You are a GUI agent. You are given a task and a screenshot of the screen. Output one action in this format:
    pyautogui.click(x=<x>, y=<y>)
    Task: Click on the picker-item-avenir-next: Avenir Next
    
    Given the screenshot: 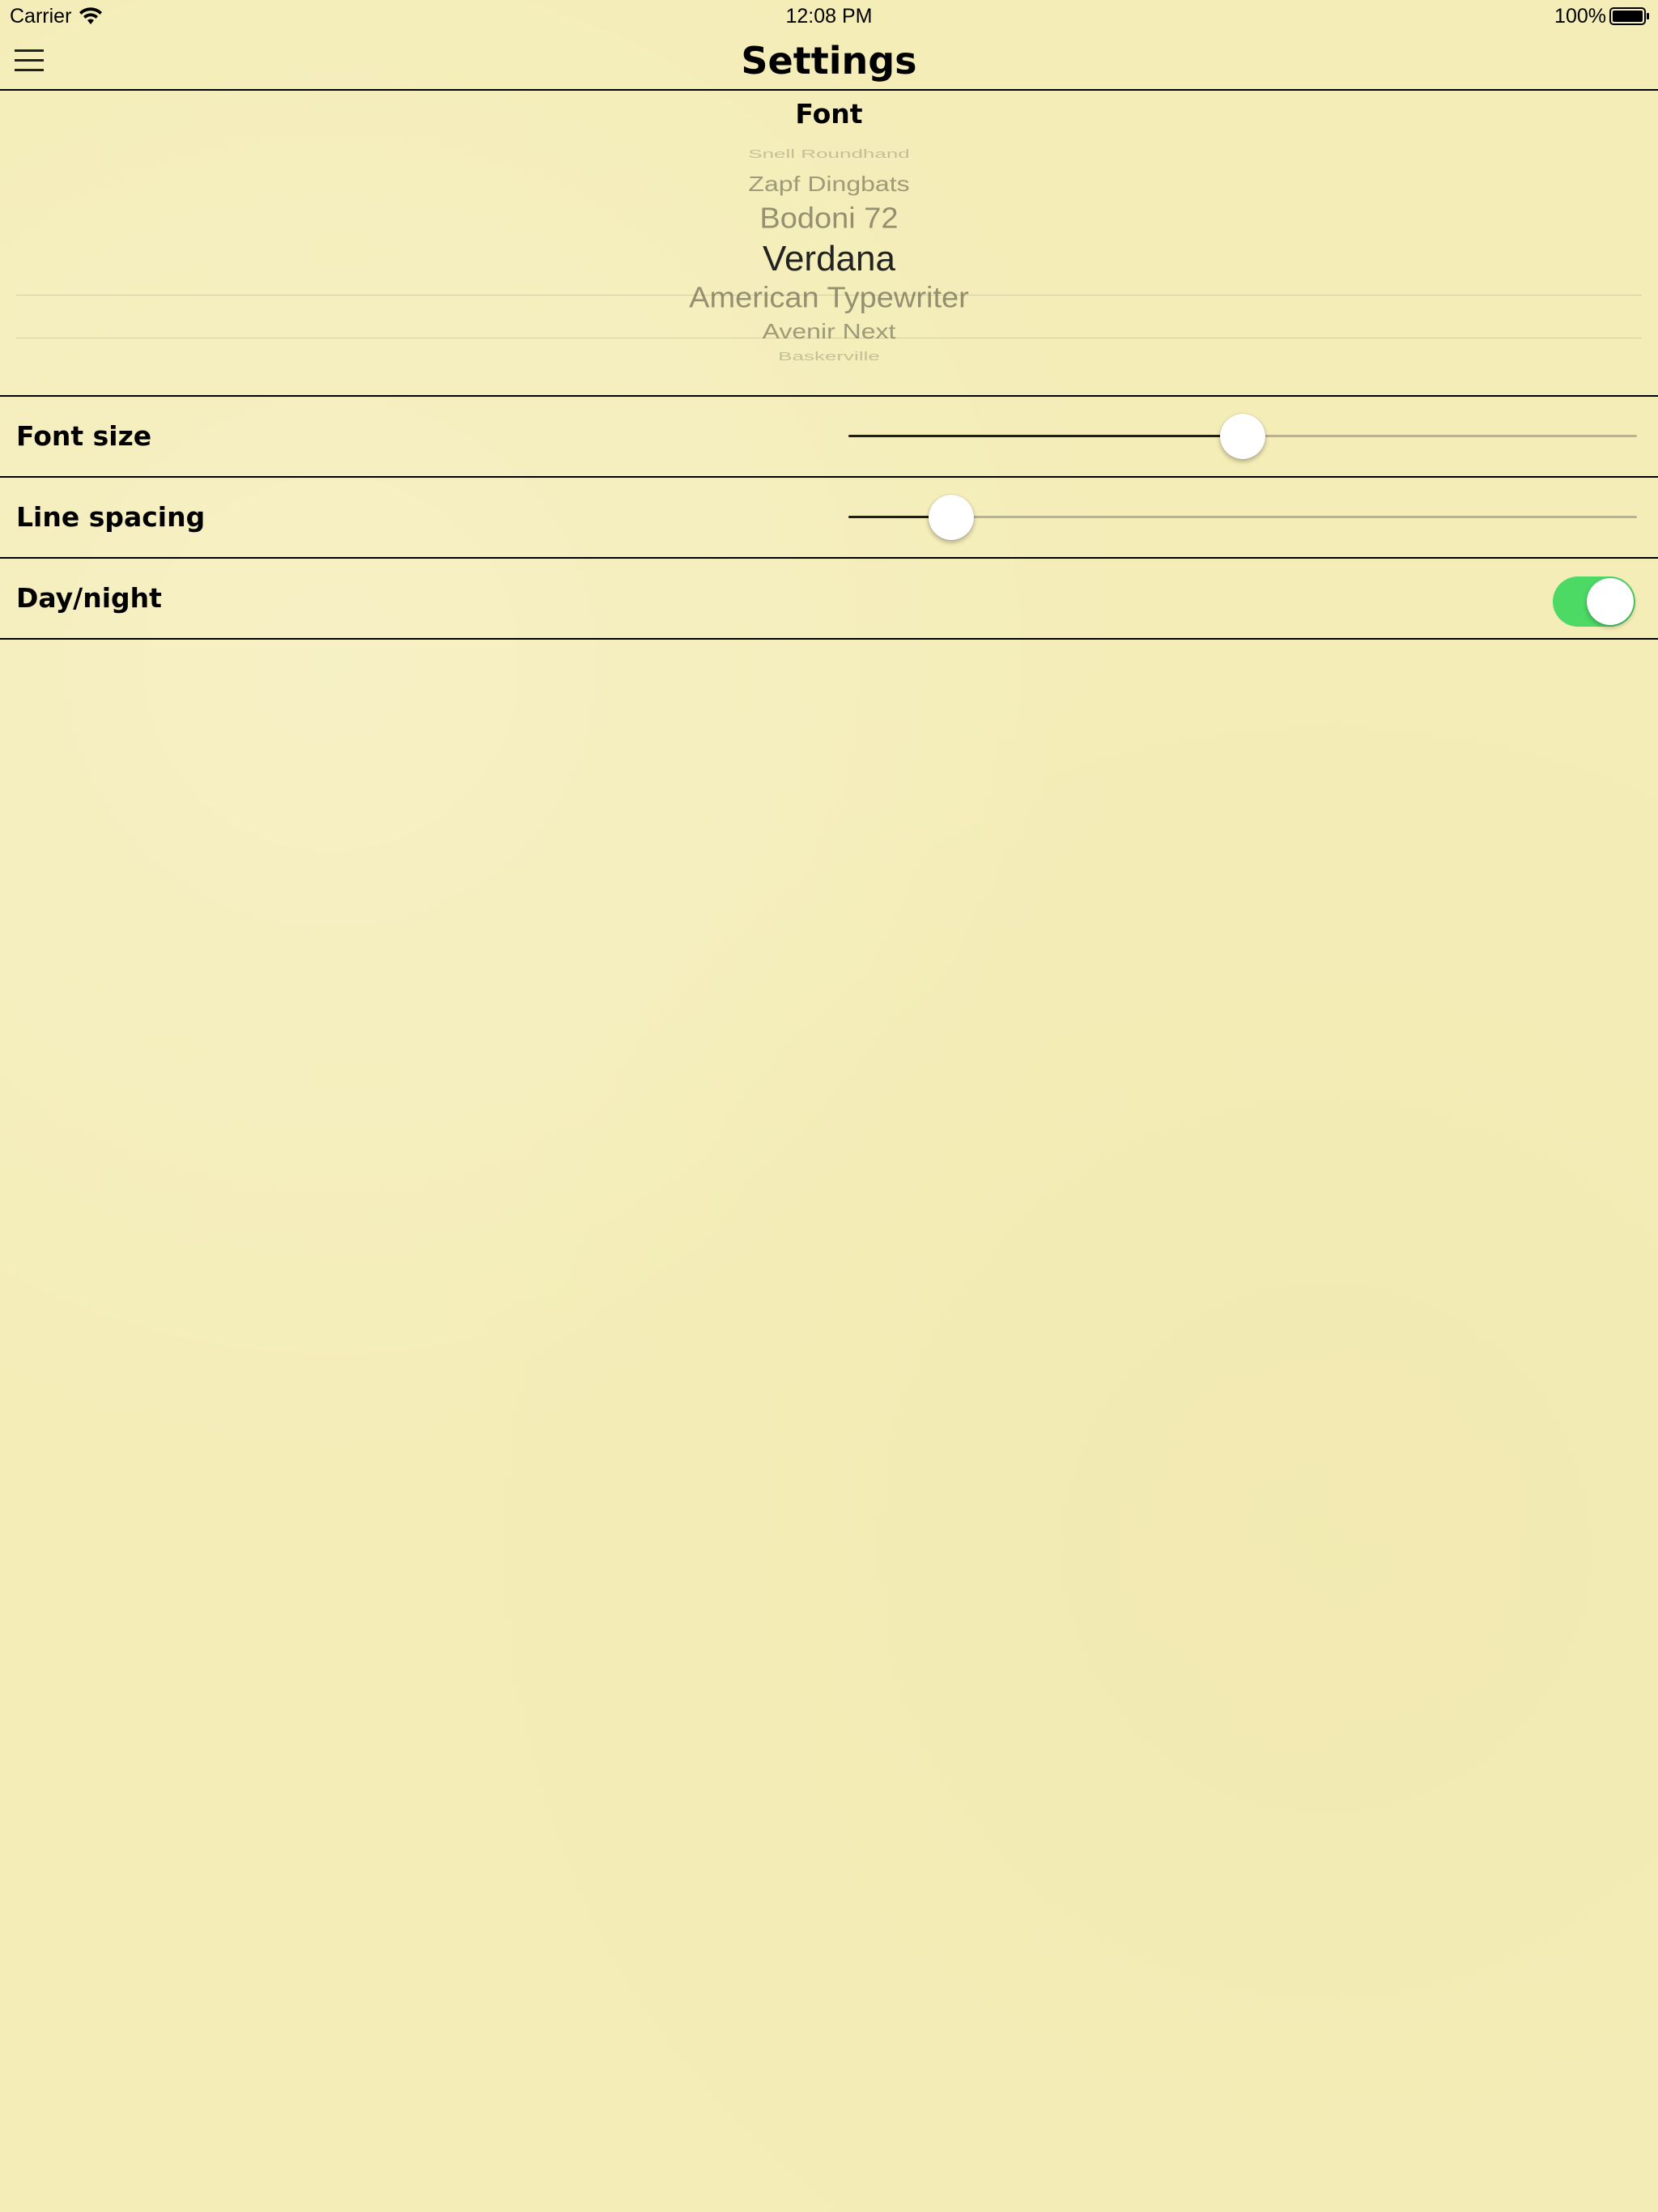 What is the action you would take?
    pyautogui.click(x=829, y=330)
    